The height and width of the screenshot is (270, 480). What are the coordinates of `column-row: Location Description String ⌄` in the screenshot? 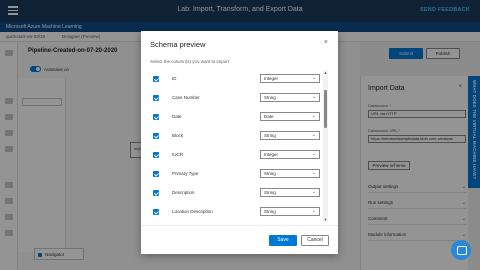 It's located at (237, 212).